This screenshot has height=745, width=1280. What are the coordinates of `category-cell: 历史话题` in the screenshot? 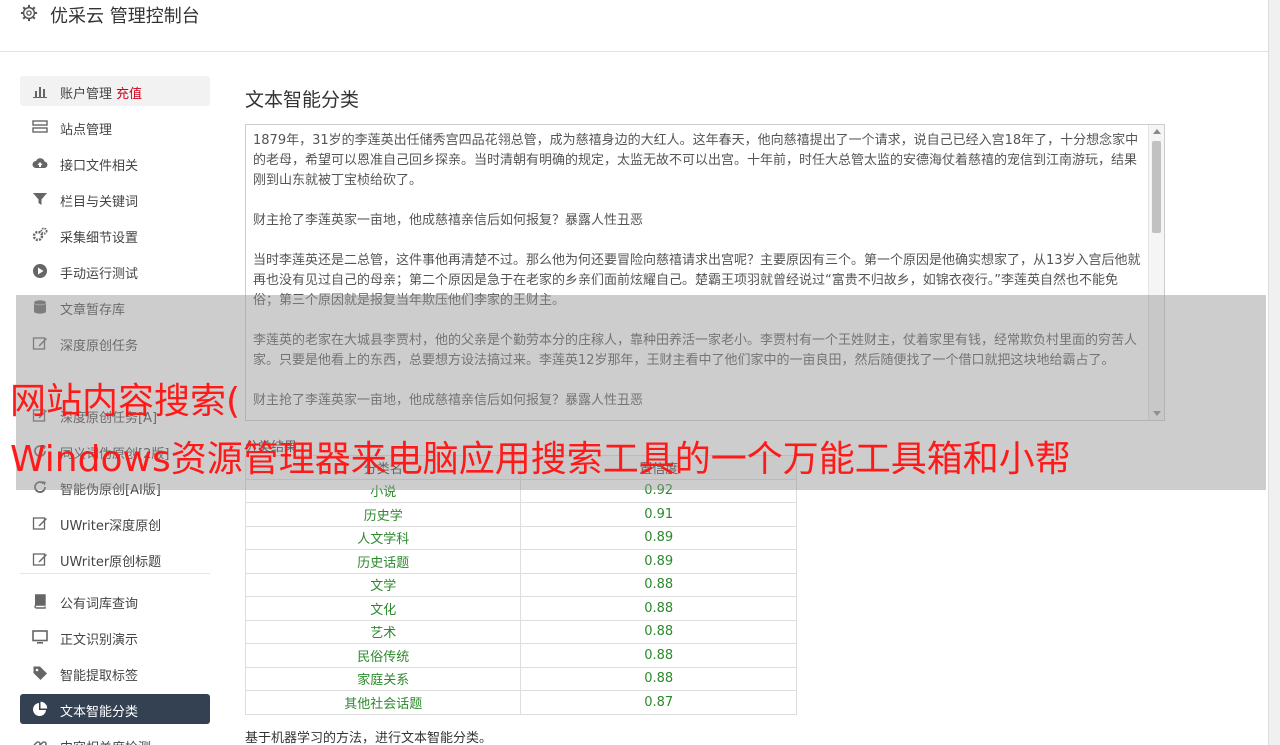 It's located at (383, 561).